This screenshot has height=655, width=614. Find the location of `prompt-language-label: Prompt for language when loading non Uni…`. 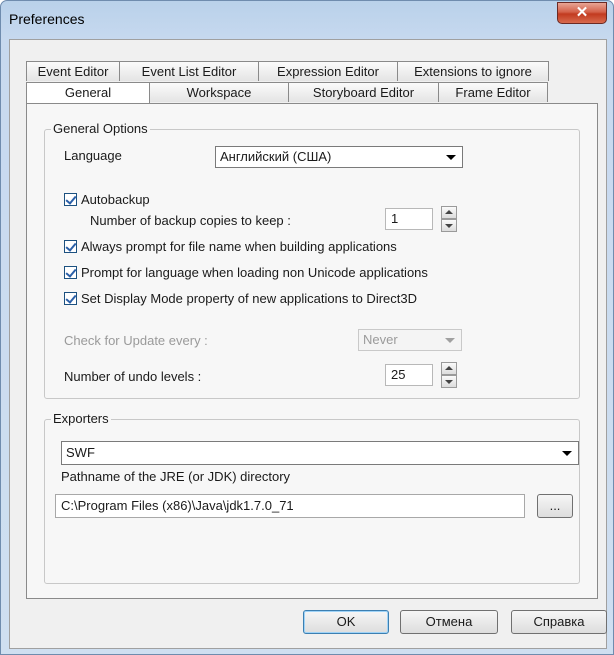

prompt-language-label: Prompt for language when loading non Uni… is located at coordinates (254, 272).